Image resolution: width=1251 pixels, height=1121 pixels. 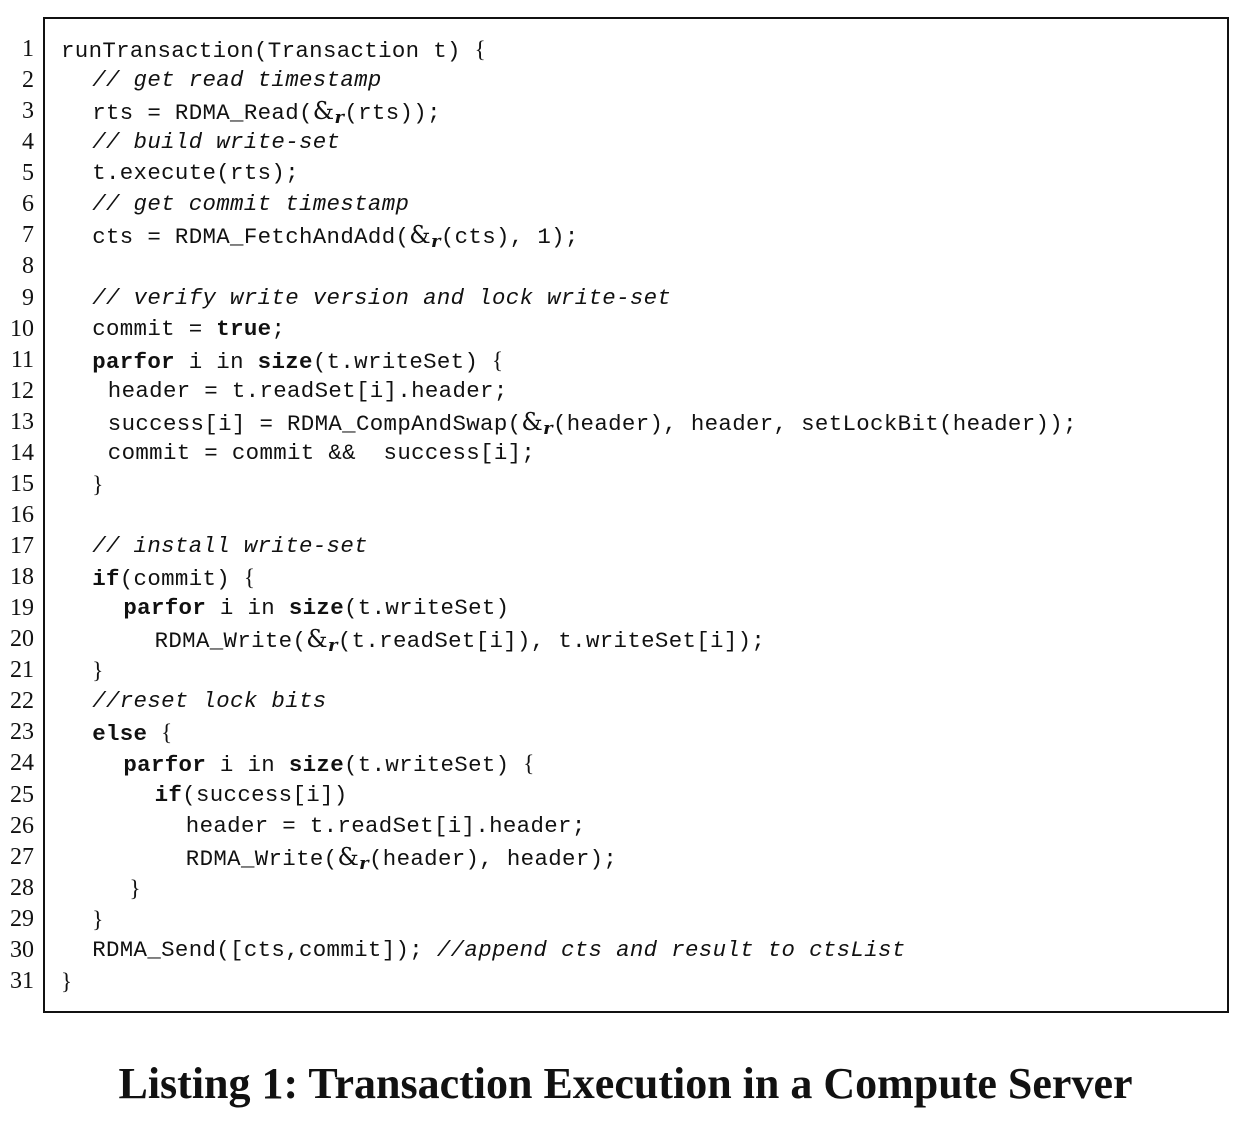 What do you see at coordinates (625, 49) in the screenshot?
I see `code-line: 1 runTransaction(Transaction t) {` at bounding box center [625, 49].